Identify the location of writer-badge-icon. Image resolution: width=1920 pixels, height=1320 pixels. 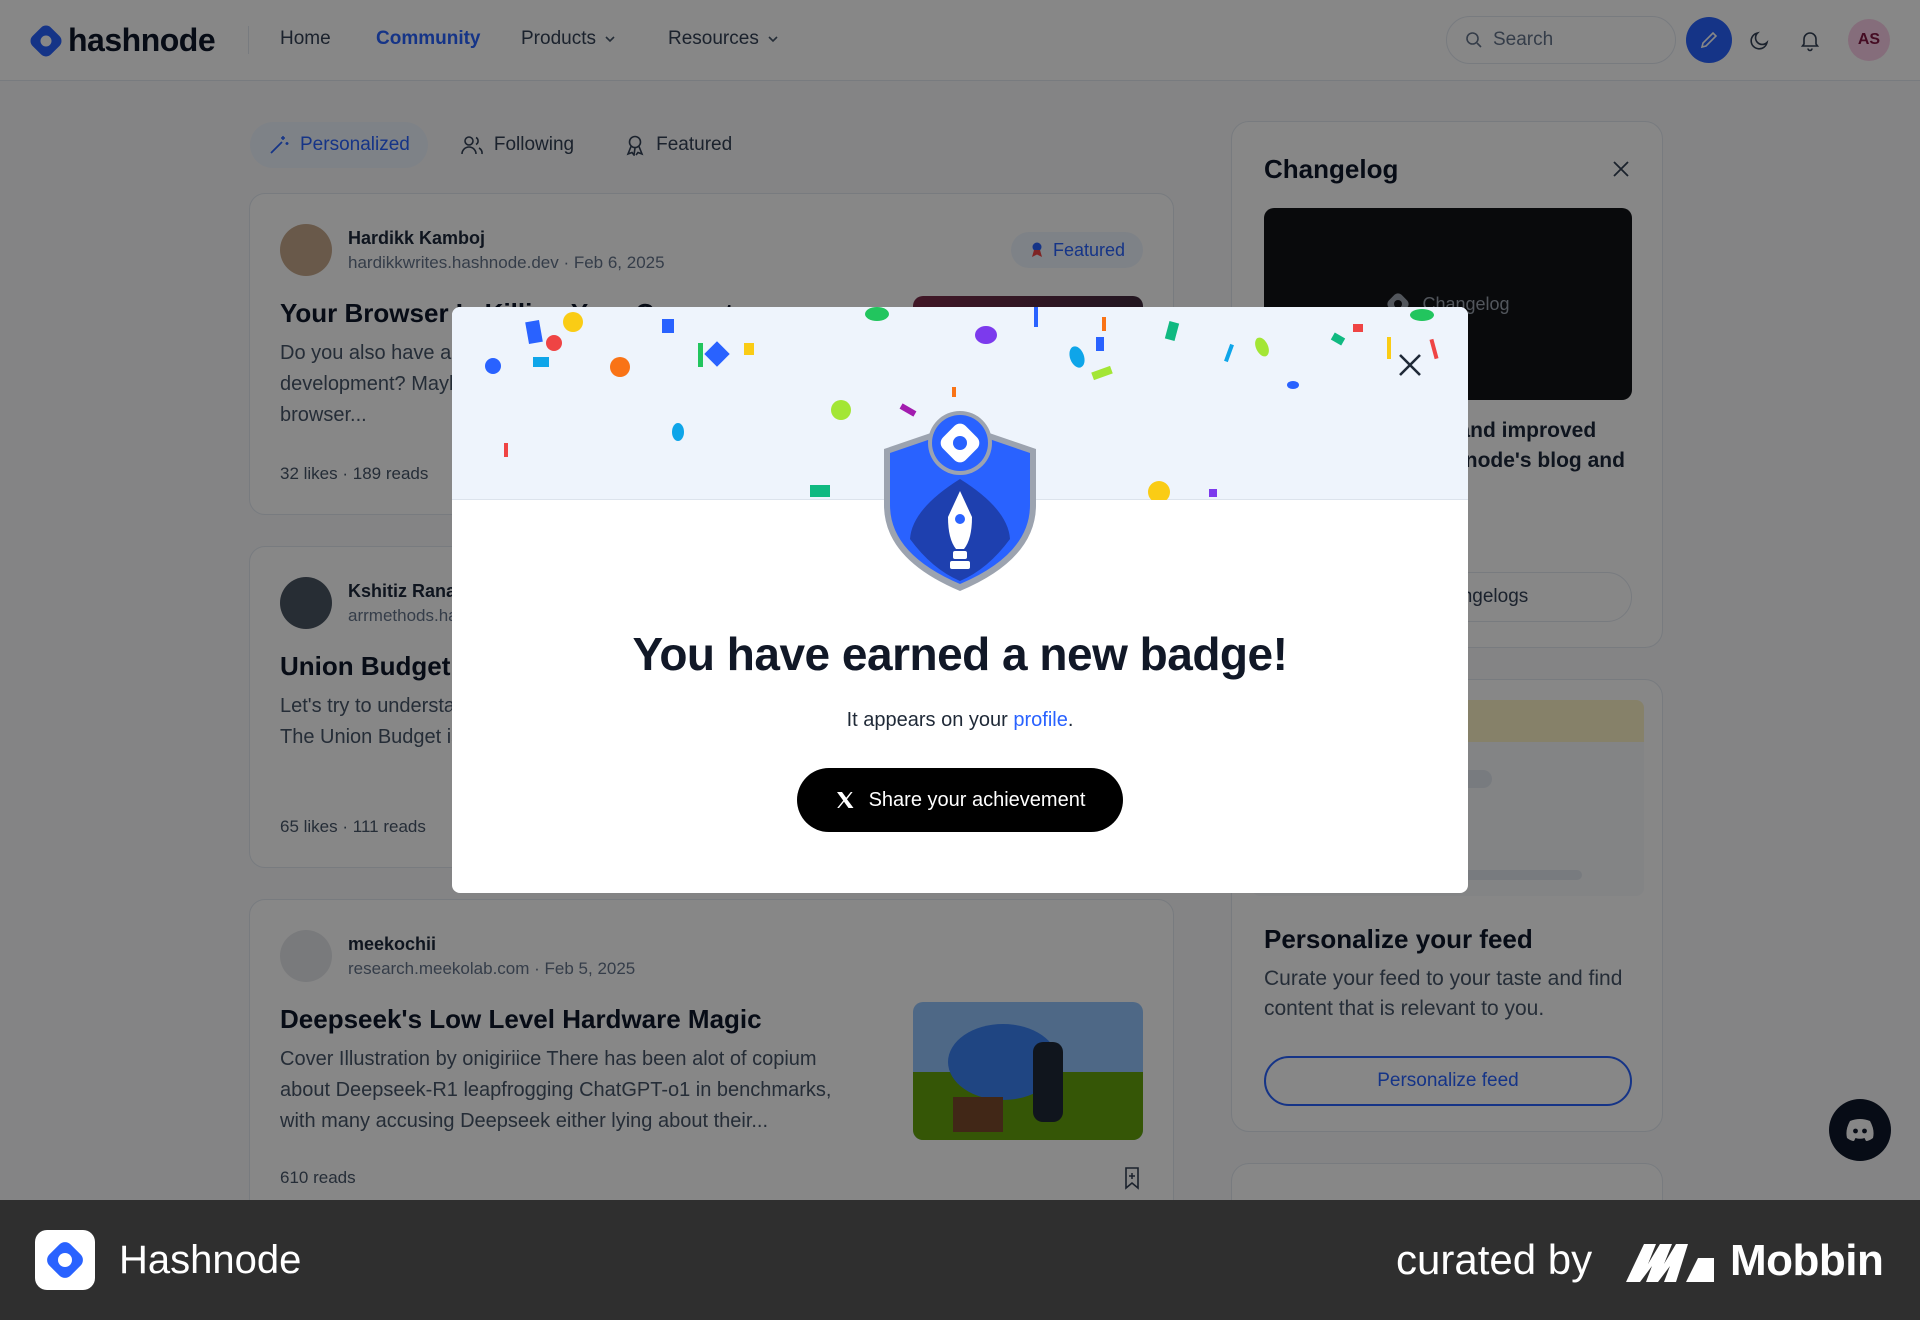
(960, 501).